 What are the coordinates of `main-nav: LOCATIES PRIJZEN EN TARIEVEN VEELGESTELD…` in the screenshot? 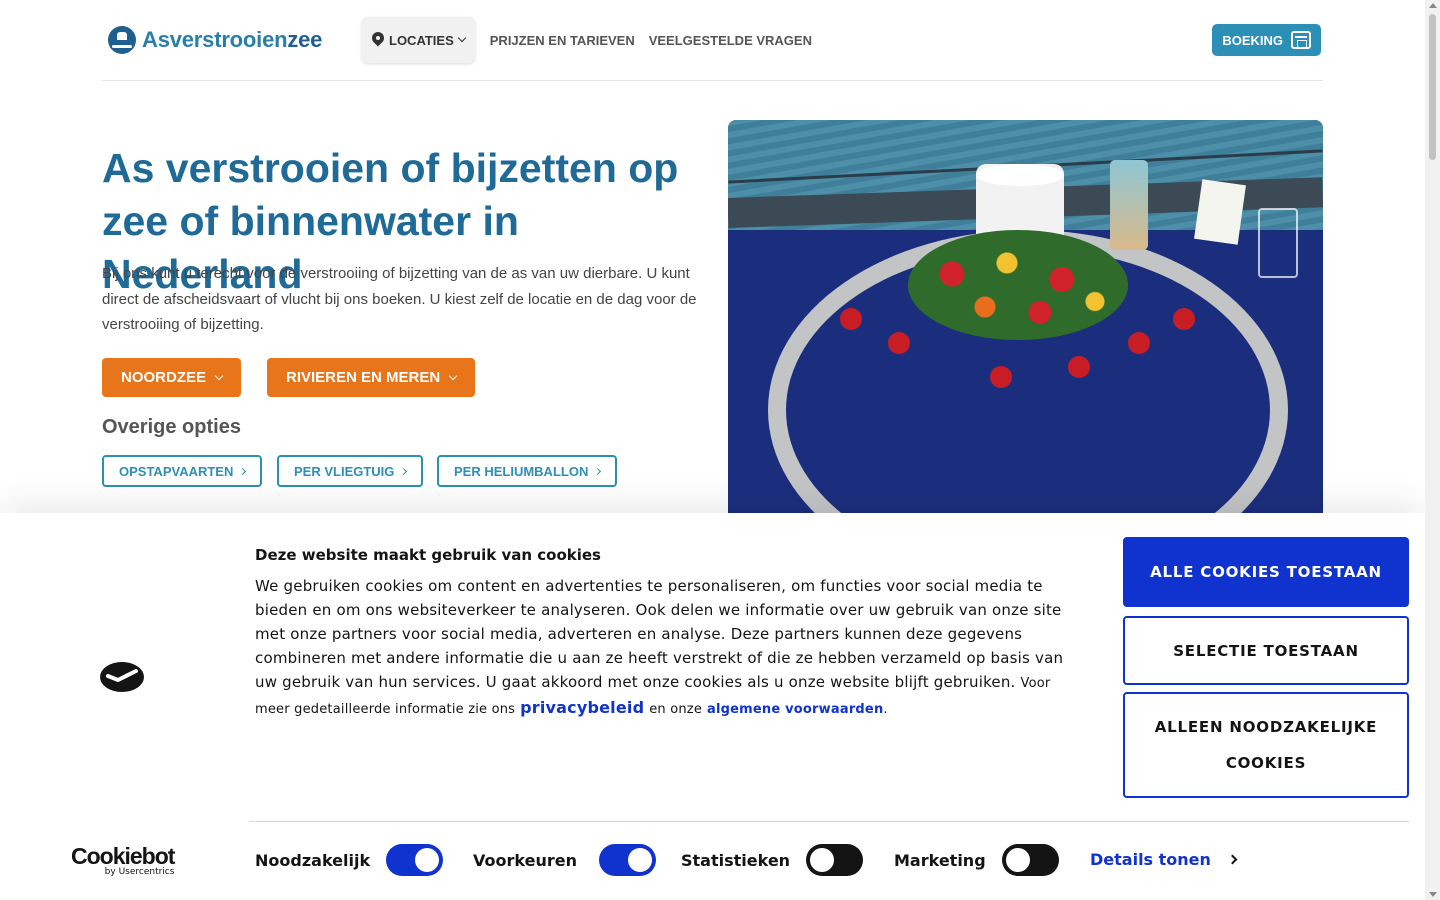 It's located at (590, 40).